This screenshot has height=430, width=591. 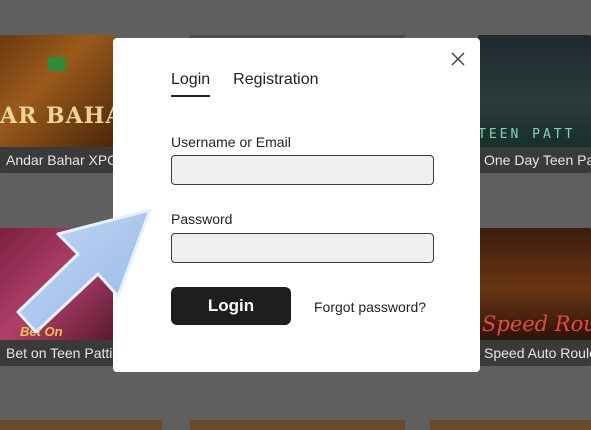 What do you see at coordinates (231, 142) in the screenshot?
I see `username-label: Username or Email` at bounding box center [231, 142].